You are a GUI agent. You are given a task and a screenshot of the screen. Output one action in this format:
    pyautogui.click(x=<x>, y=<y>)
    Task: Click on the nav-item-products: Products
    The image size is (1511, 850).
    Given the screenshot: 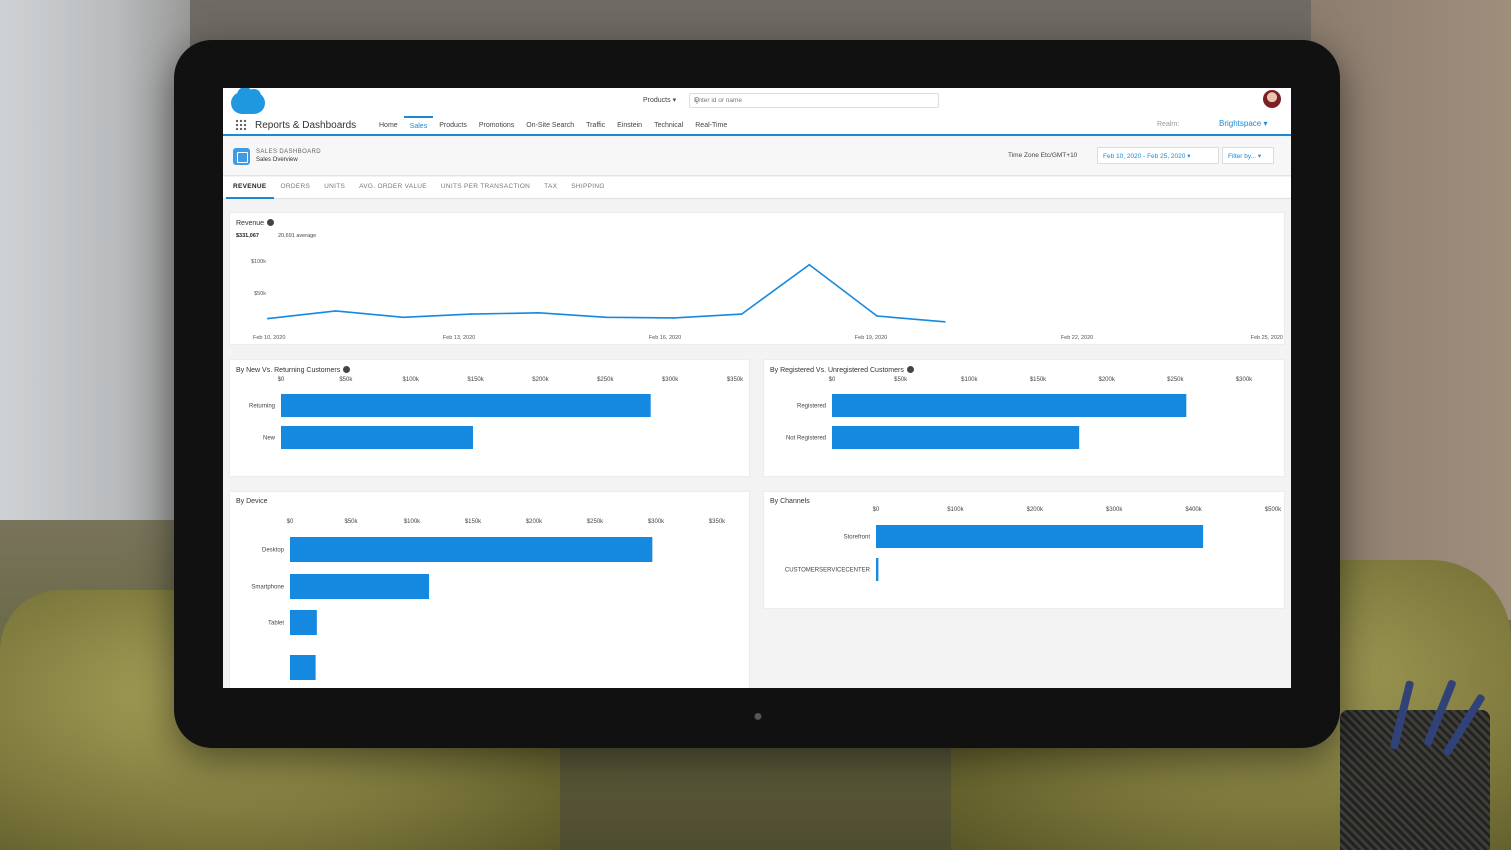 What is the action you would take?
    pyautogui.click(x=453, y=126)
    